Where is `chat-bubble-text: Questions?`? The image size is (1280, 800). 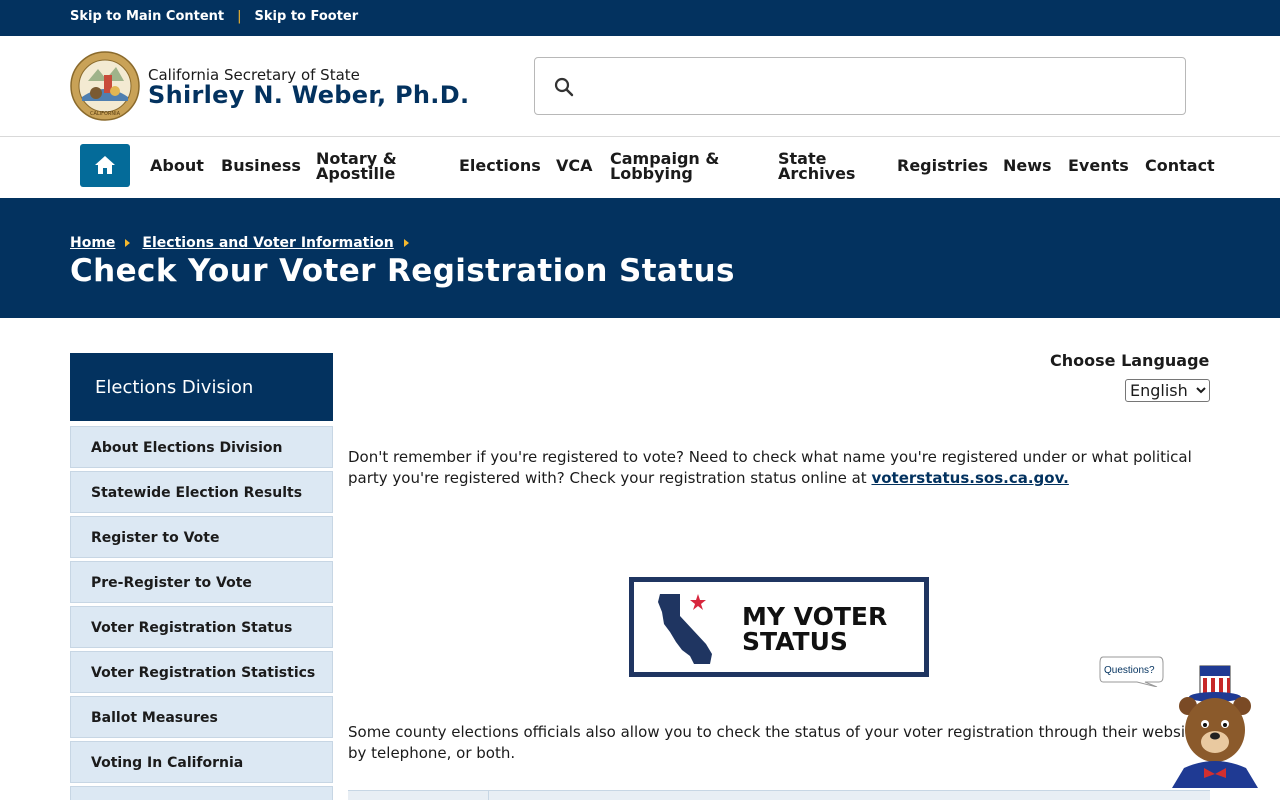 chat-bubble-text: Questions? is located at coordinates (1129, 670).